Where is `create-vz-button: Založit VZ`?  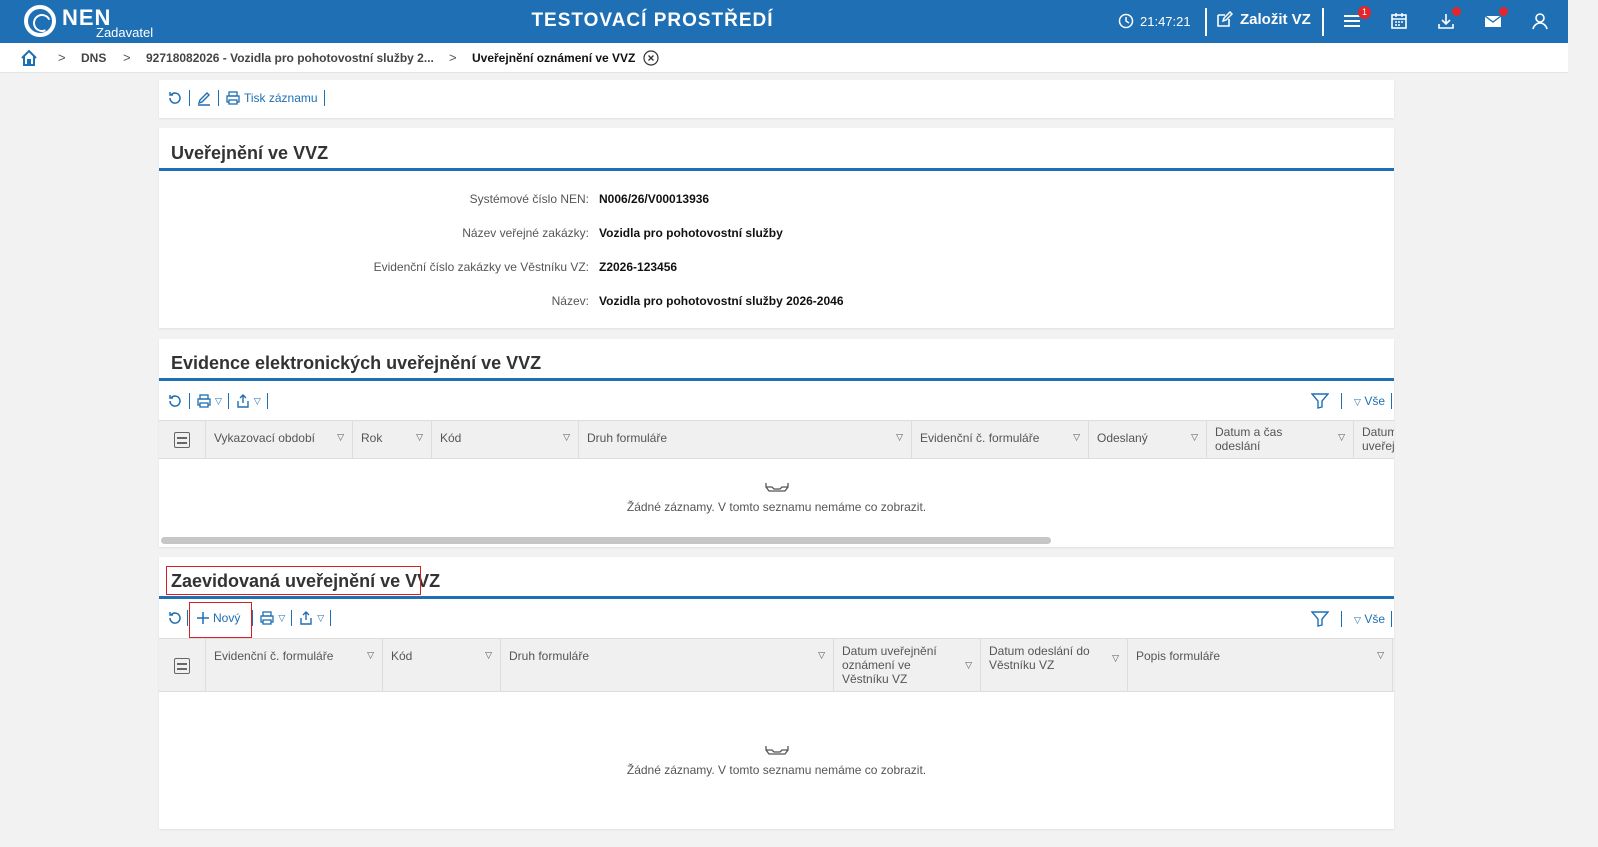 create-vz-button: Založit VZ is located at coordinates (1263, 19).